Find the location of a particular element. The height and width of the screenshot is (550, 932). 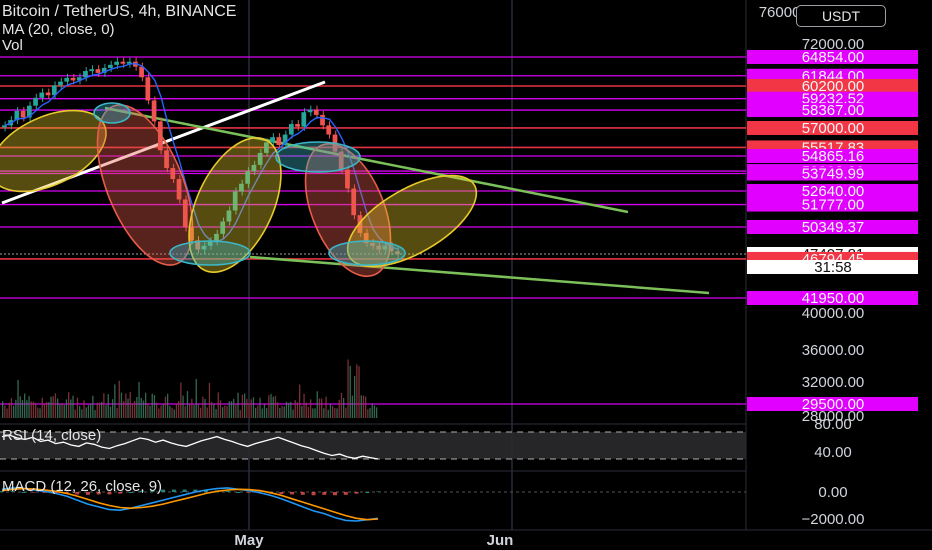

lower-trend-line is located at coordinates (479, 275).